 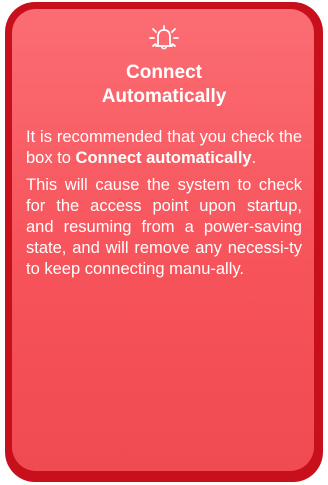 What do you see at coordinates (164, 85) in the screenshot?
I see `callout-title: Connect Automatically` at bounding box center [164, 85].